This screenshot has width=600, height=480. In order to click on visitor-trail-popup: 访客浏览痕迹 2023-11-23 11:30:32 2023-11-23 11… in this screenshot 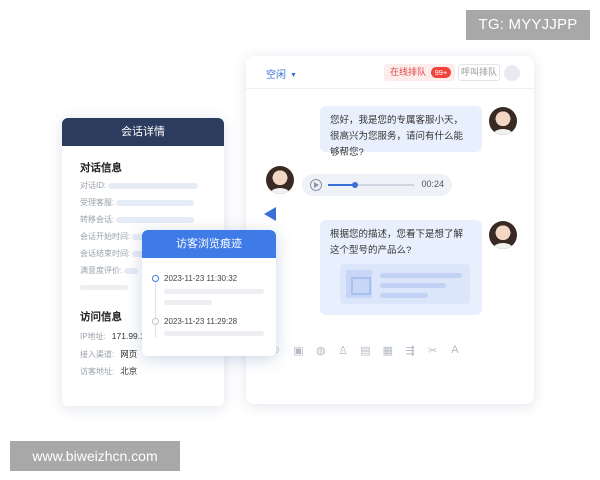, I will do `click(209, 293)`.